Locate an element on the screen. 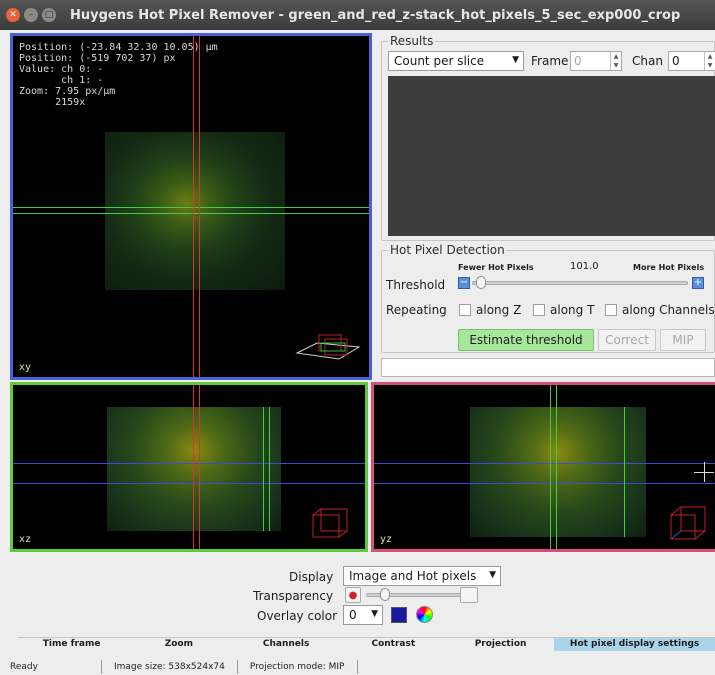 Image resolution: width=715 pixels, height=675 pixels. repeating-label: Repeating is located at coordinates (416, 310).